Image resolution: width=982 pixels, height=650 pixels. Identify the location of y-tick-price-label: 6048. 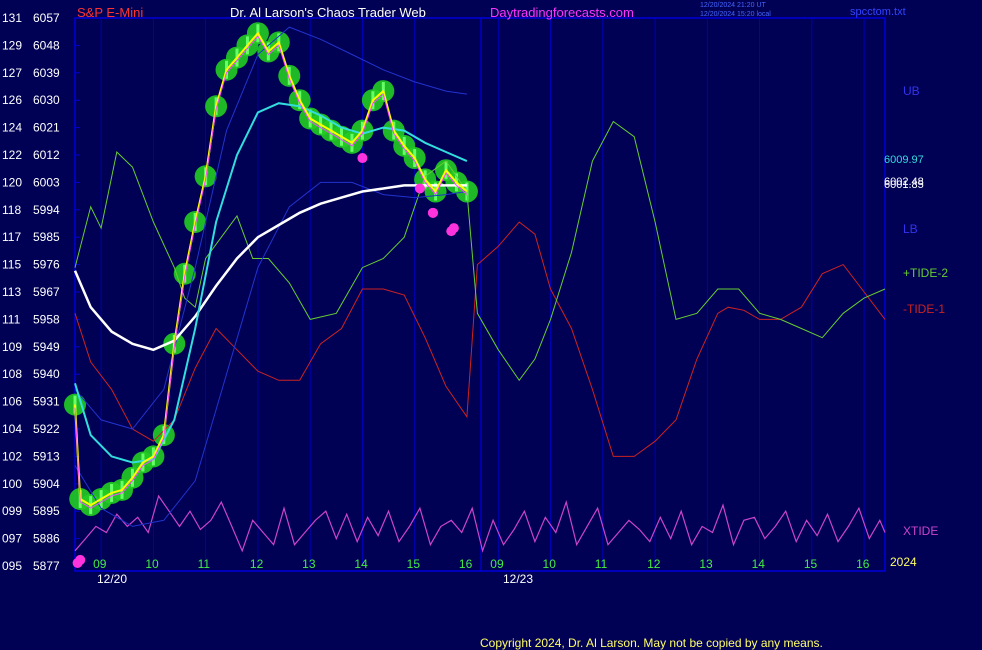
(46, 45).